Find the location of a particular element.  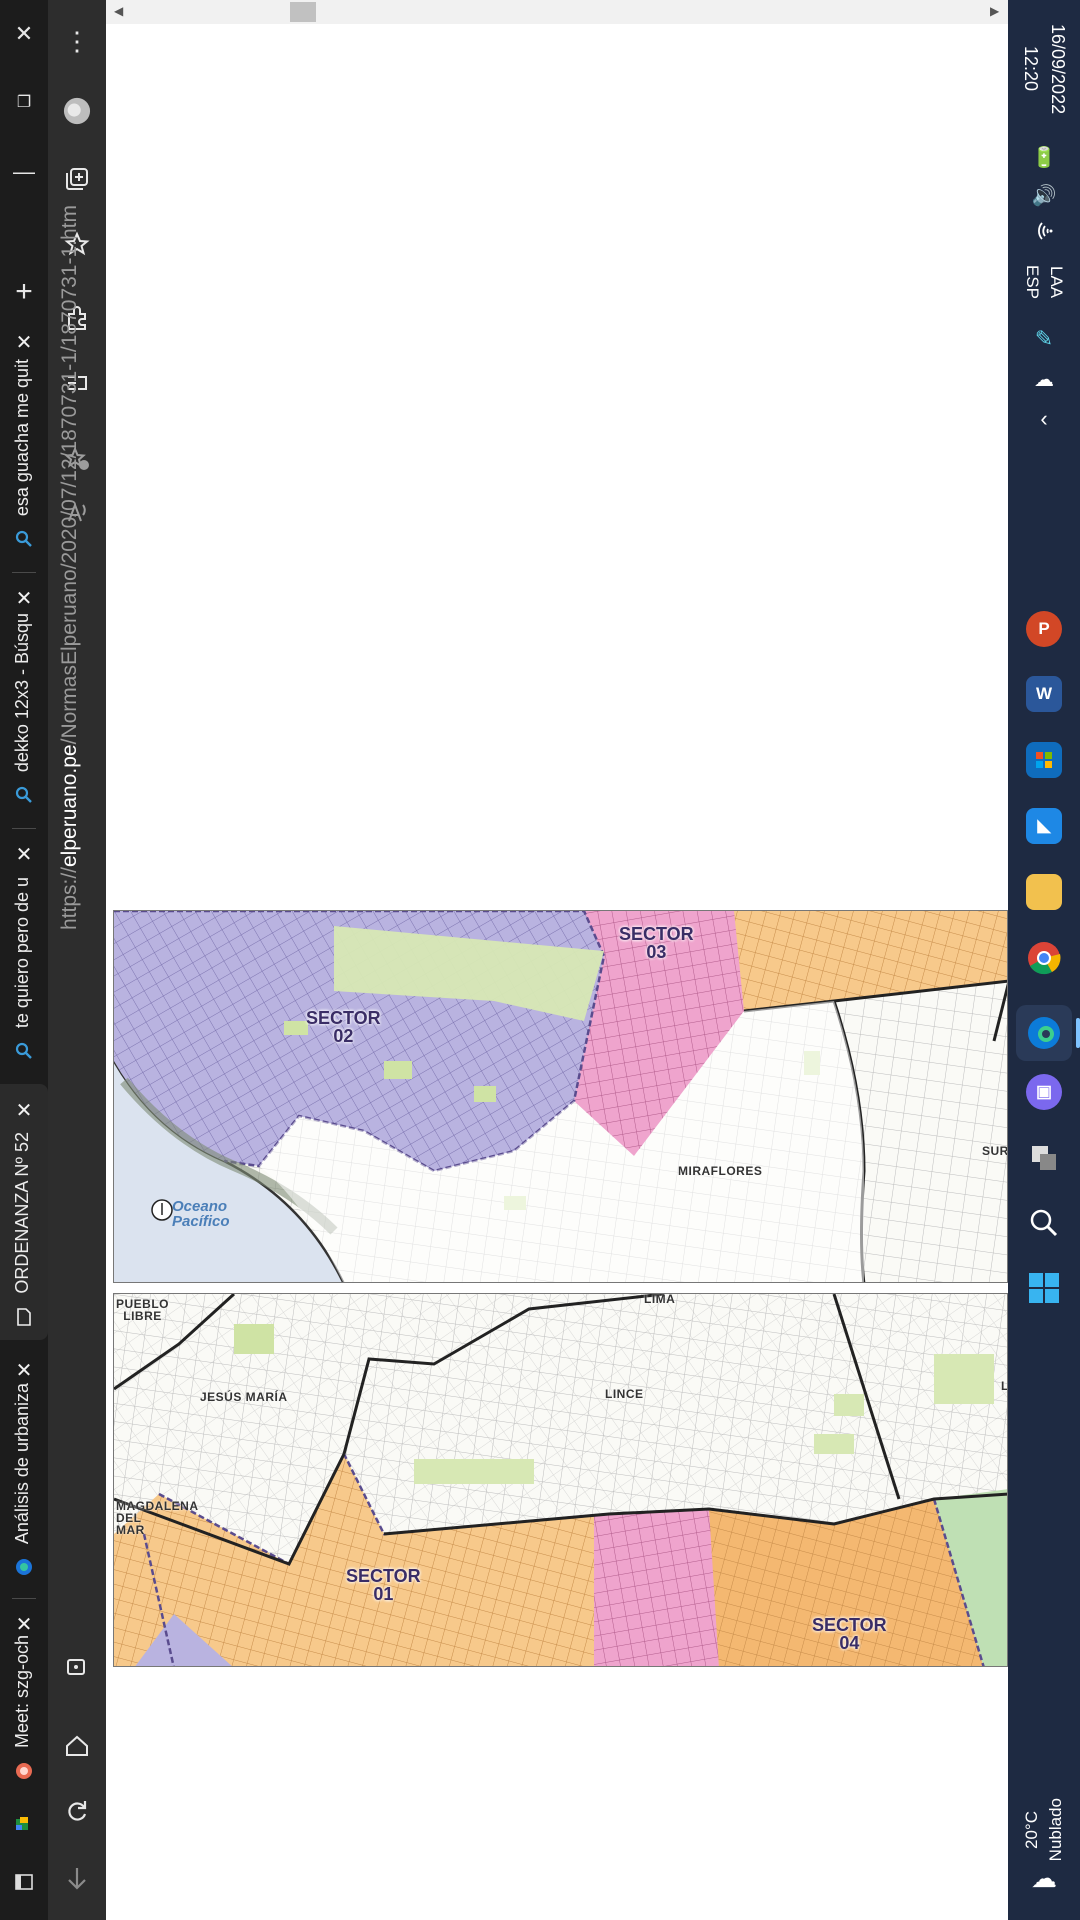

tab-label: te quiero pero de u is located at coordinates (22, 952).